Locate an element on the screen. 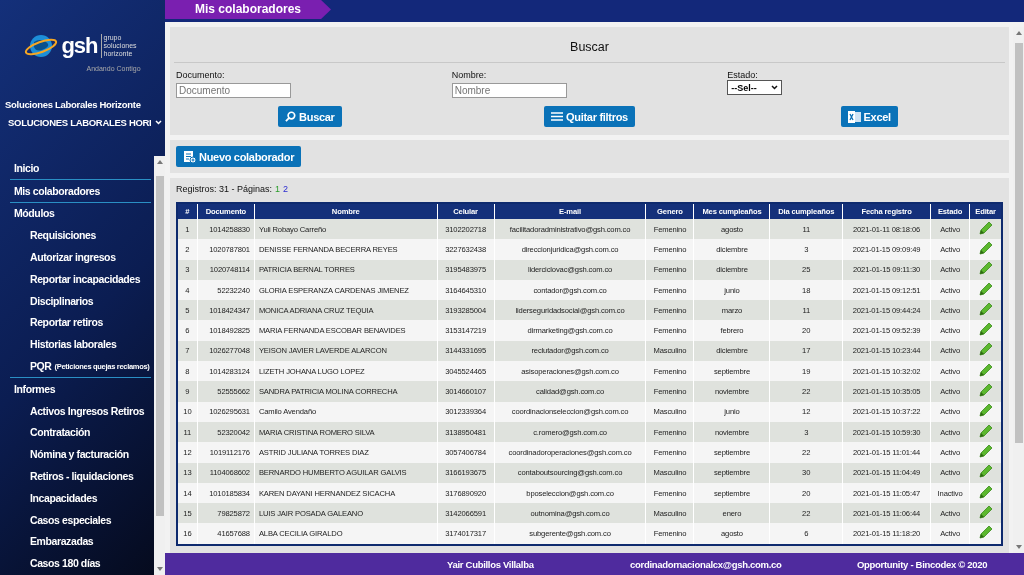 The image size is (1024, 575). menu-item: Contratación is located at coordinates (50, 432).